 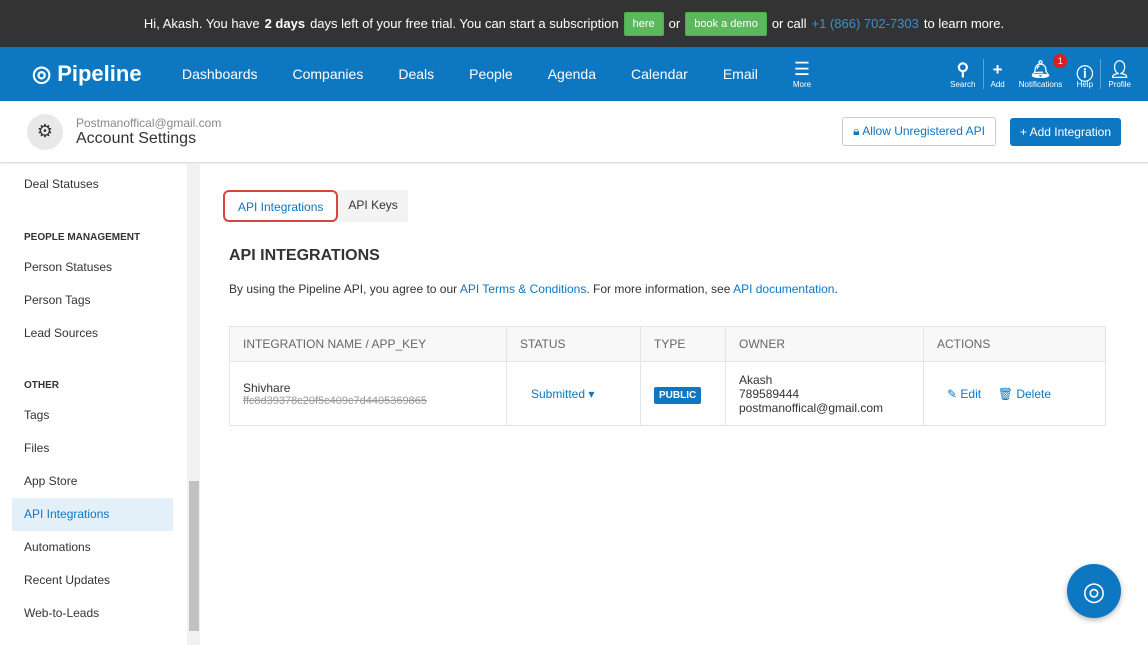 What do you see at coordinates (335, 400) in the screenshot?
I see `app-key: ffc8d39378c20f5c409c7d4405369865` at bounding box center [335, 400].